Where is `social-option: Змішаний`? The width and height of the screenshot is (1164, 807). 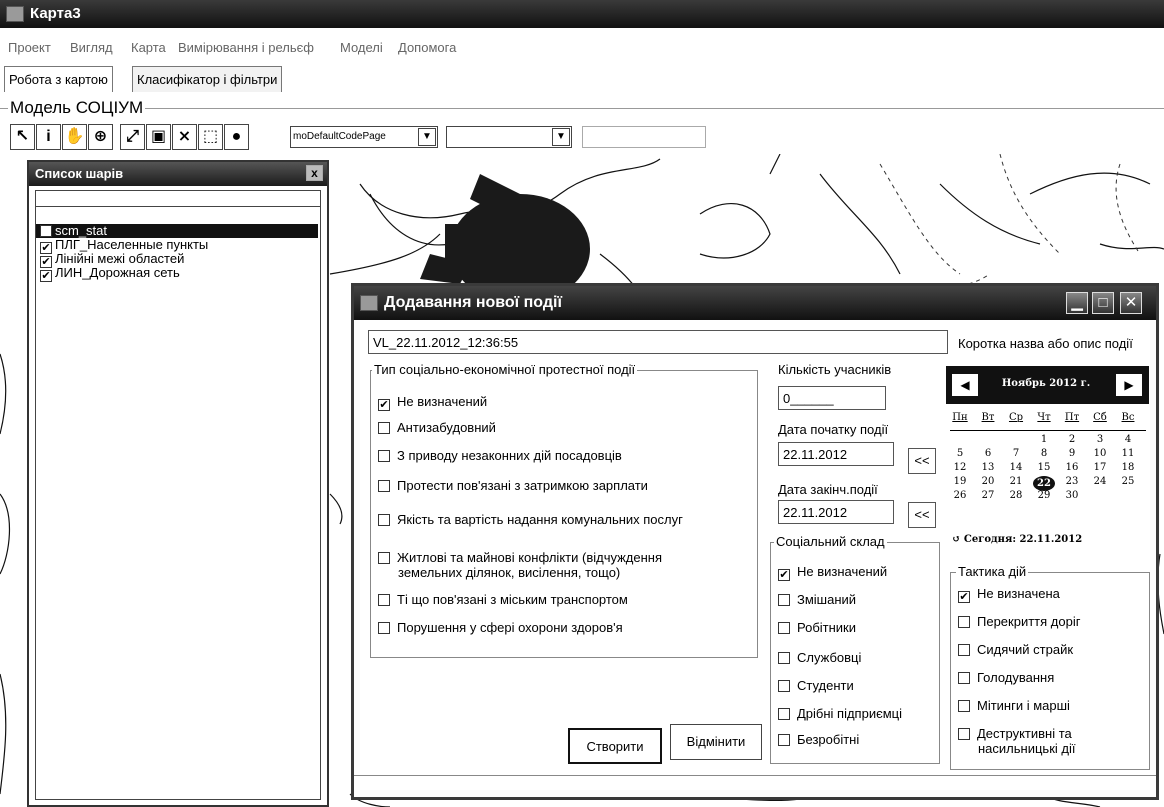 social-option: Змішаний is located at coordinates (817, 599).